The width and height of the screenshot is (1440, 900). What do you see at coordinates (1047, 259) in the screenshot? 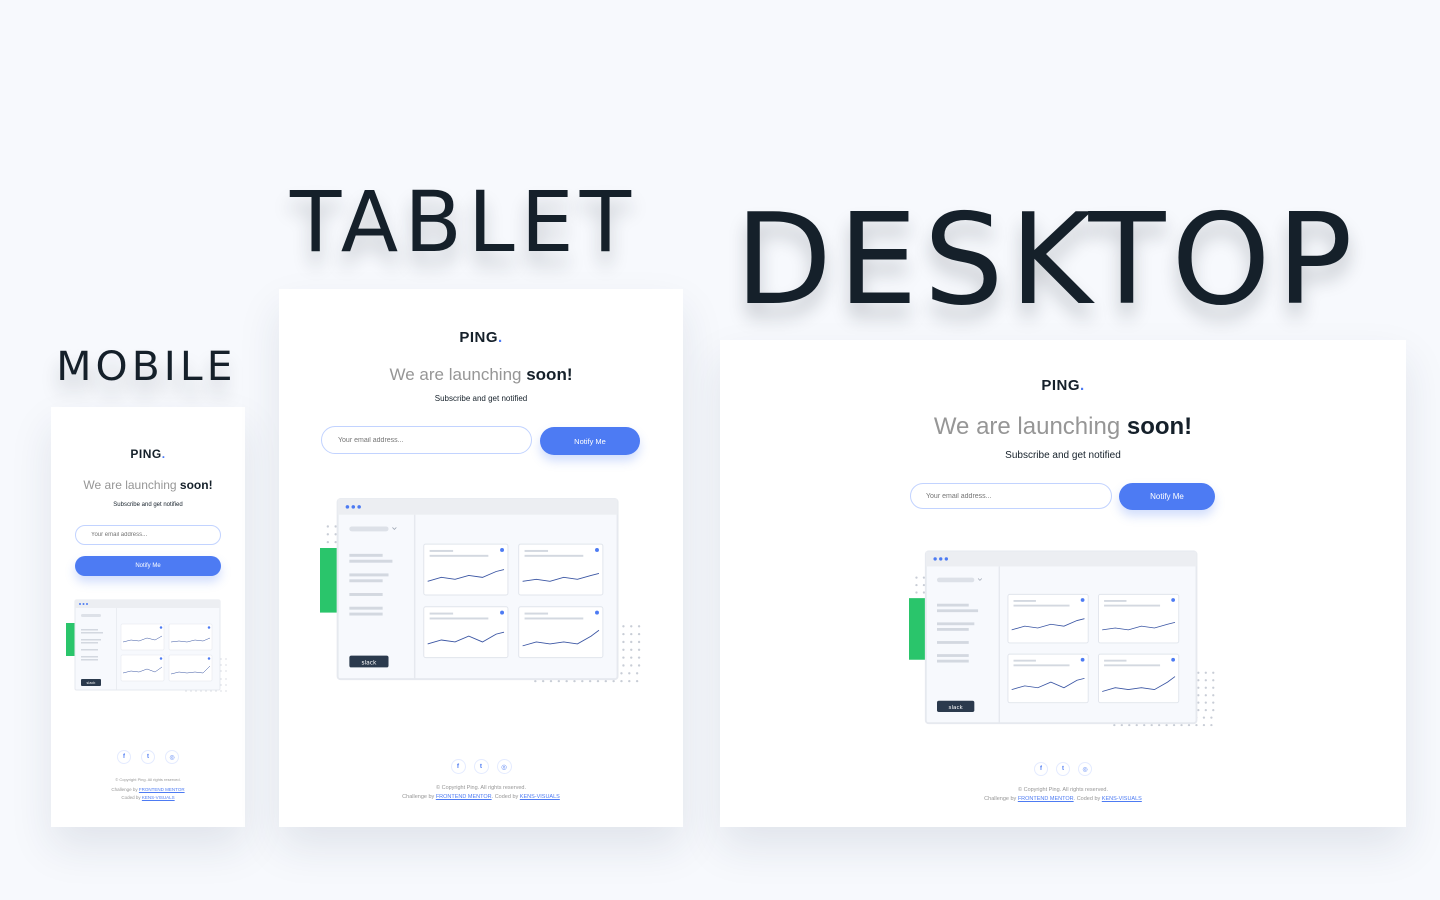
I see `desktop-heading: DESKTOP` at bounding box center [1047, 259].